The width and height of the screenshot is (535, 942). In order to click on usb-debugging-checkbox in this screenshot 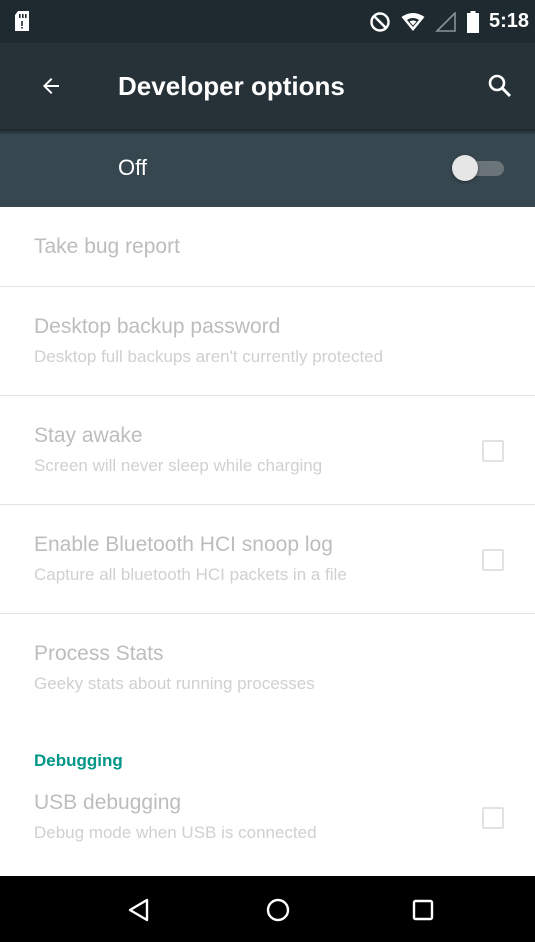, I will do `click(493, 818)`.